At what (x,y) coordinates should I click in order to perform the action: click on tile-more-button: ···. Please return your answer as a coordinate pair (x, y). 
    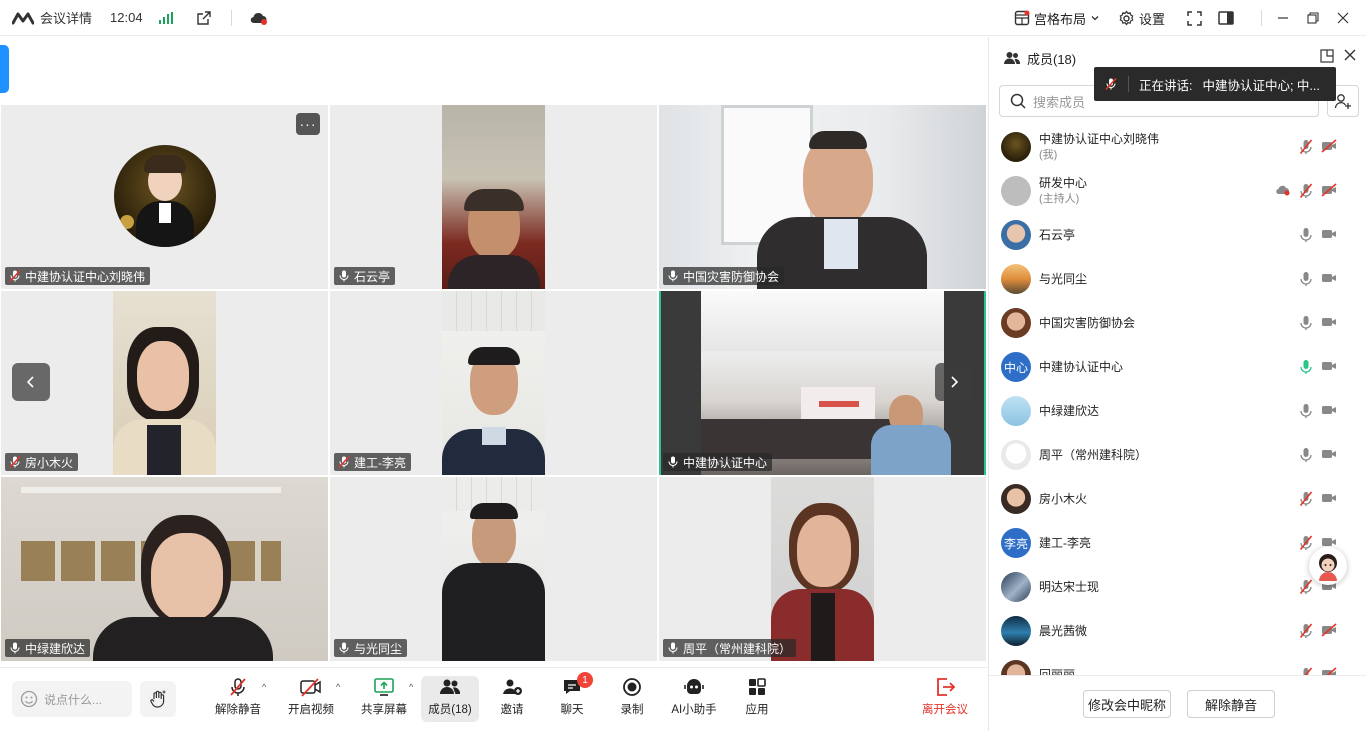
    Looking at the image, I should click on (308, 124).